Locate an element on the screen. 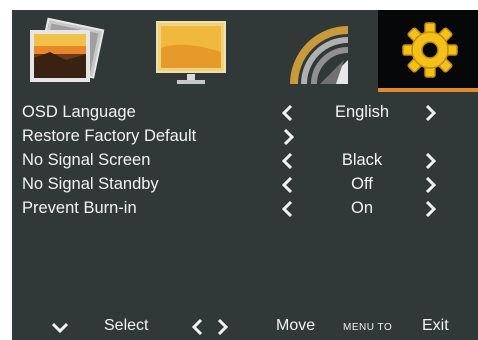 The image size is (478, 340). chevron-down-icon is located at coordinates (60, 328).